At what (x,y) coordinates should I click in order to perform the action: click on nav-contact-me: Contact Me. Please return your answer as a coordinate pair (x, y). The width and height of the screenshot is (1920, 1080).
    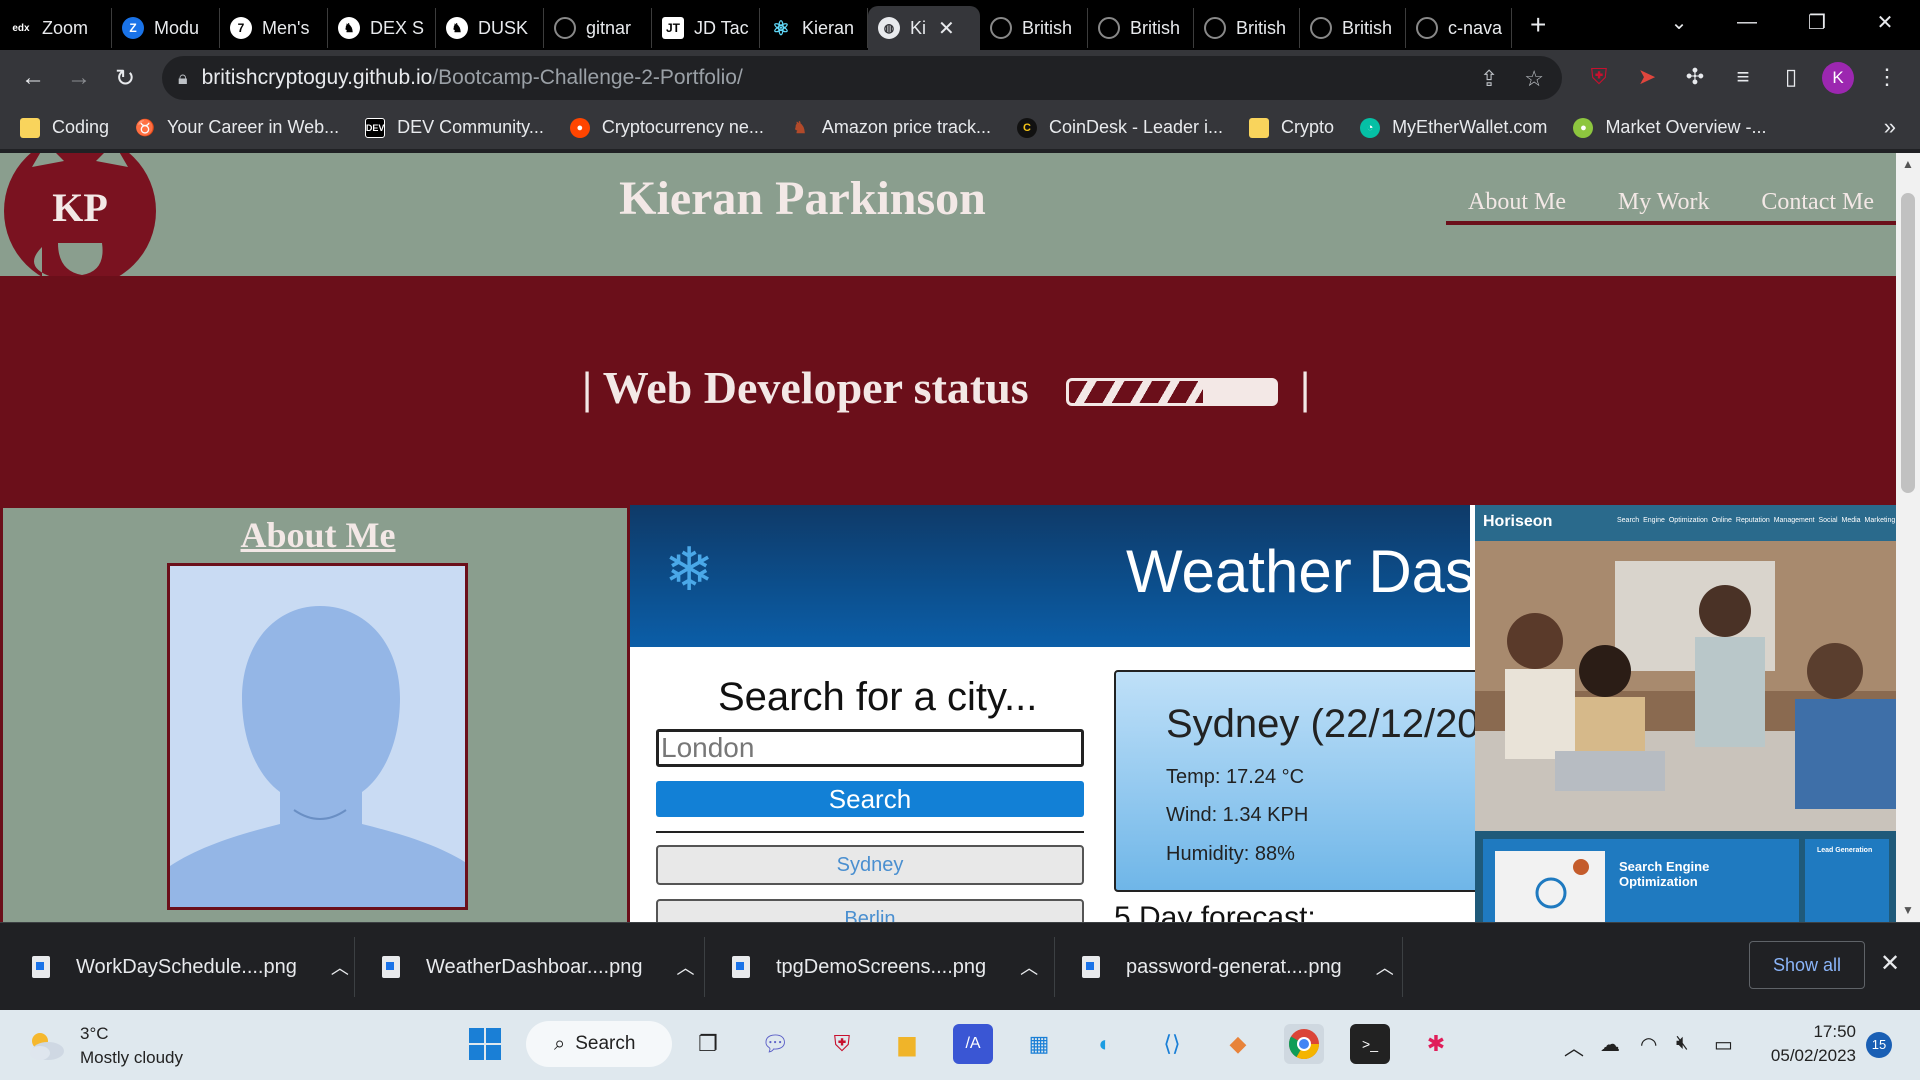
    Looking at the image, I should click on (1817, 202).